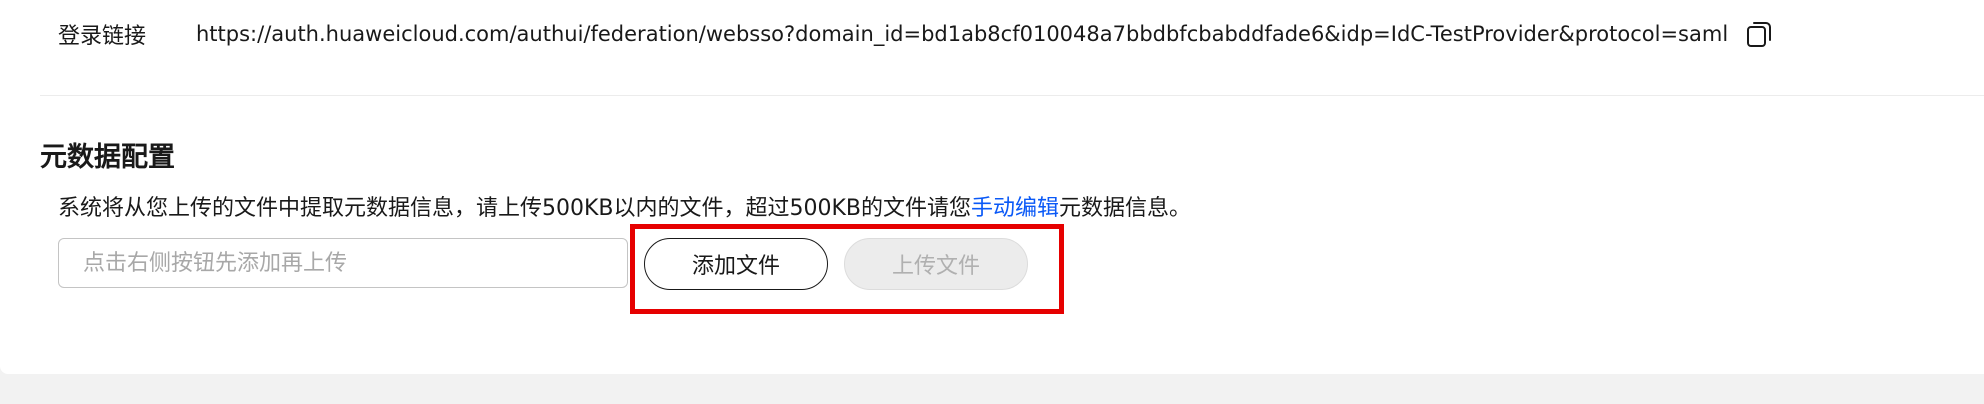 This screenshot has height=404, width=1984. I want to click on add-file-button: 添加文件, so click(736, 264).